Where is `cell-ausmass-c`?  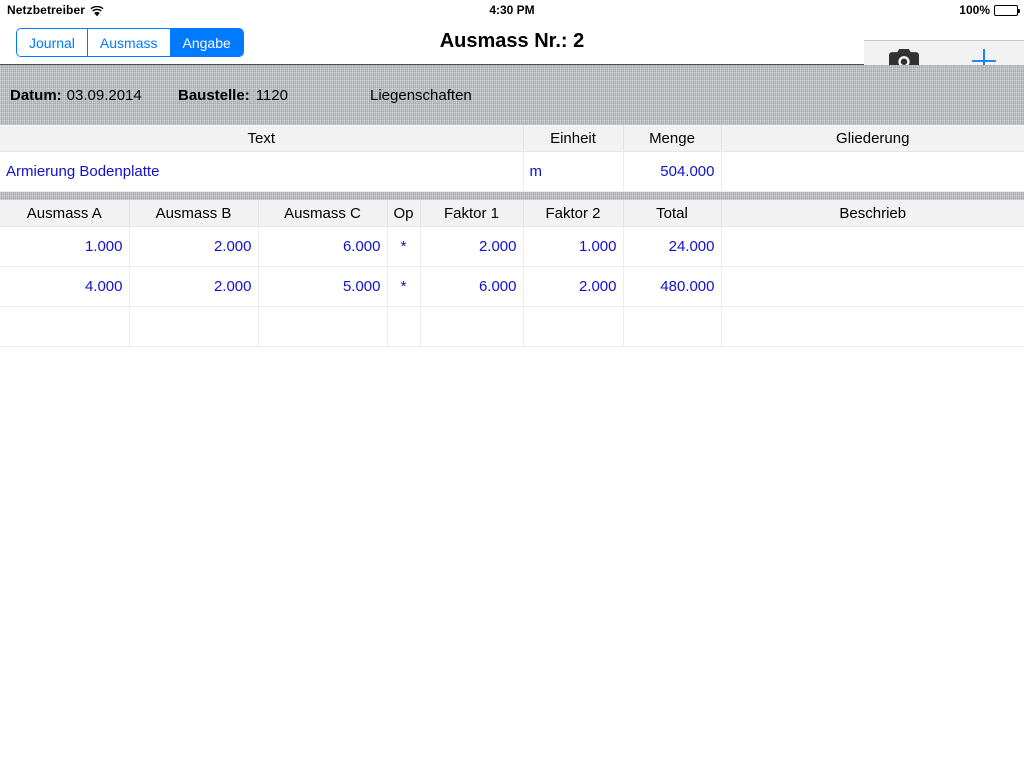
cell-ausmass-c is located at coordinates (323, 326).